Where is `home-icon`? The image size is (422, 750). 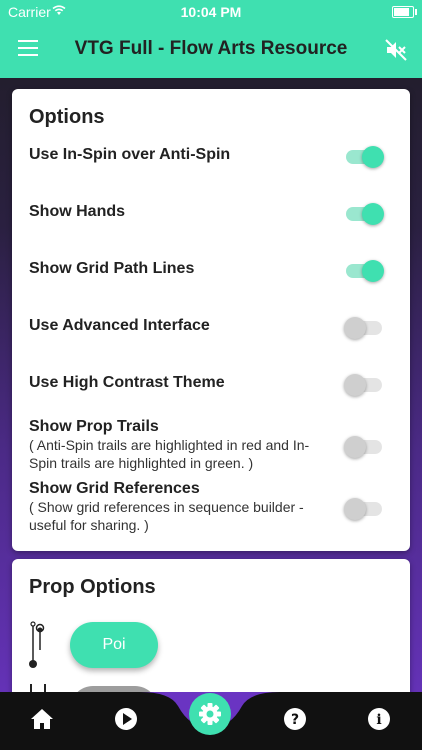 home-icon is located at coordinates (42, 719).